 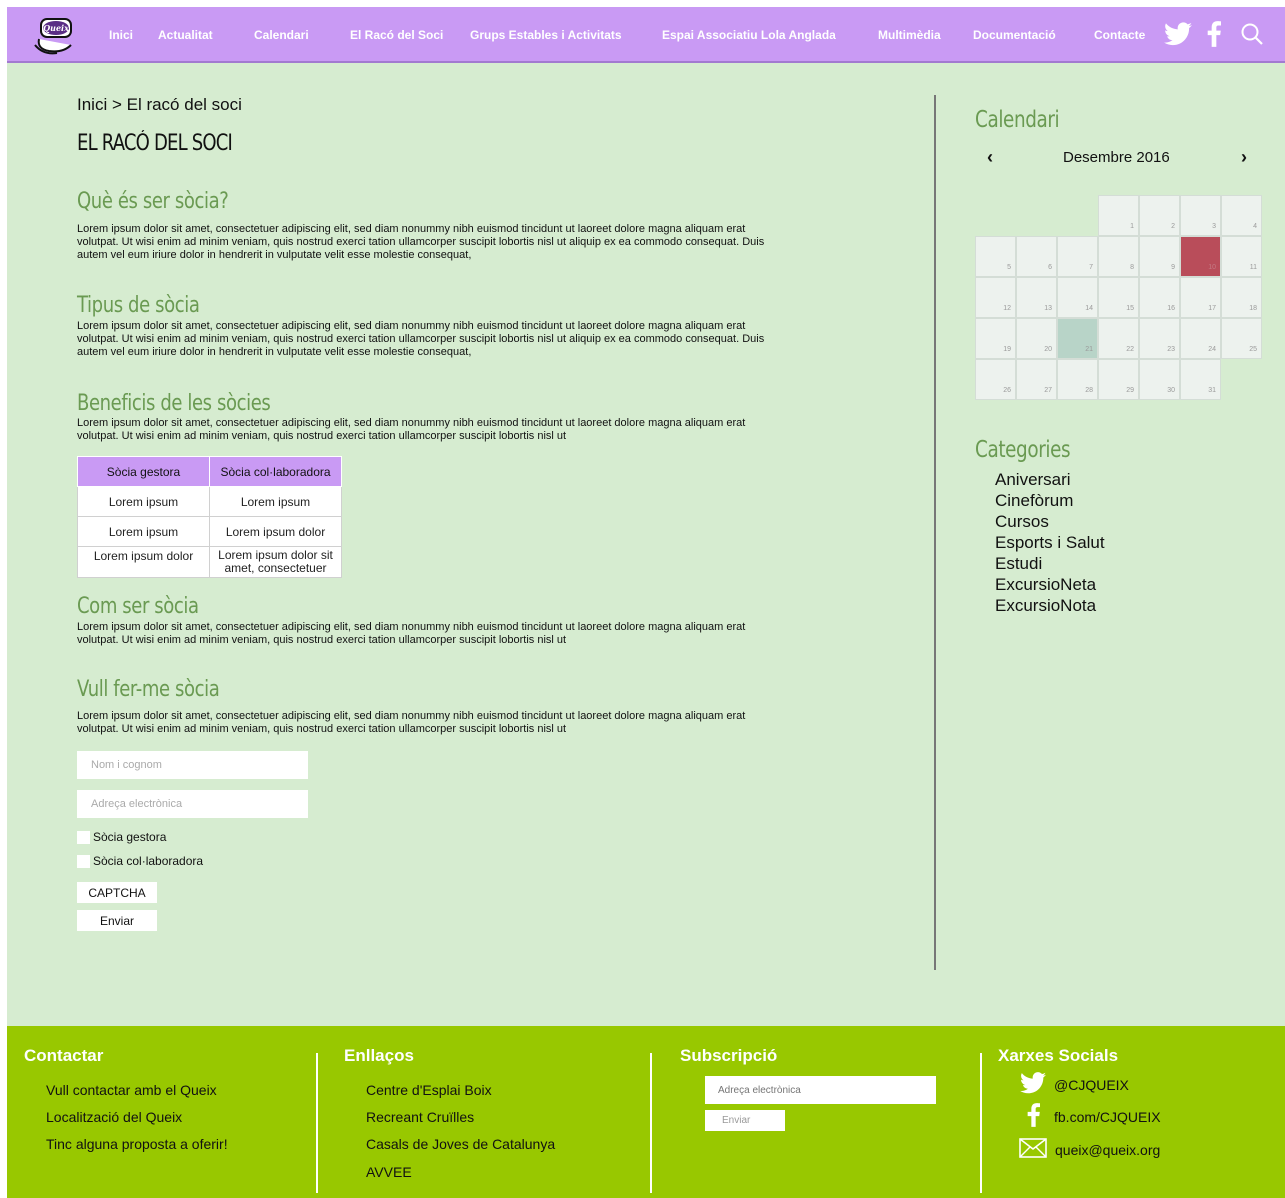 I want to click on subscribe-button: Enviar, so click(x=745, y=1120).